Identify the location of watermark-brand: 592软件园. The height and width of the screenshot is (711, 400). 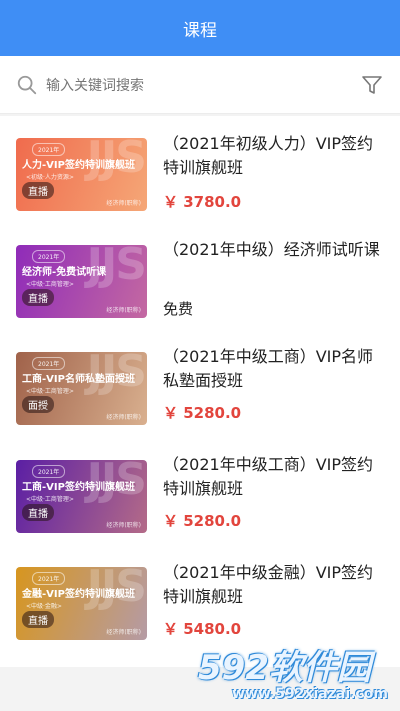
(284, 668).